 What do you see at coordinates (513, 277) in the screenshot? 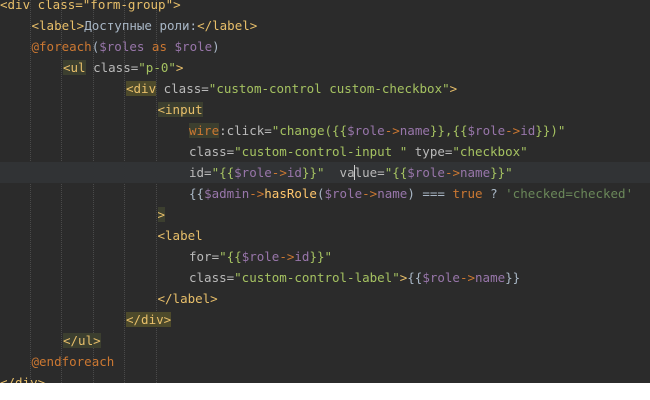
I see `code-token: }}` at bounding box center [513, 277].